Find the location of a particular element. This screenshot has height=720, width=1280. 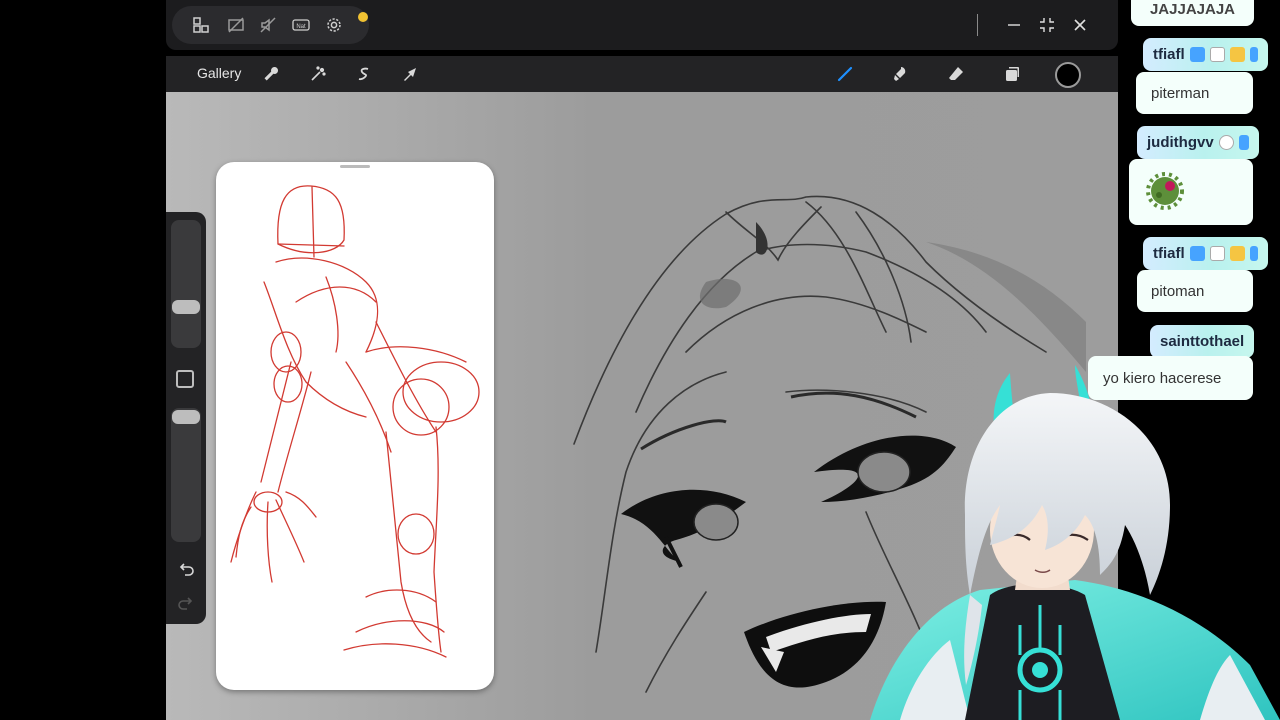

reference-pose-sketch is located at coordinates (355, 421).